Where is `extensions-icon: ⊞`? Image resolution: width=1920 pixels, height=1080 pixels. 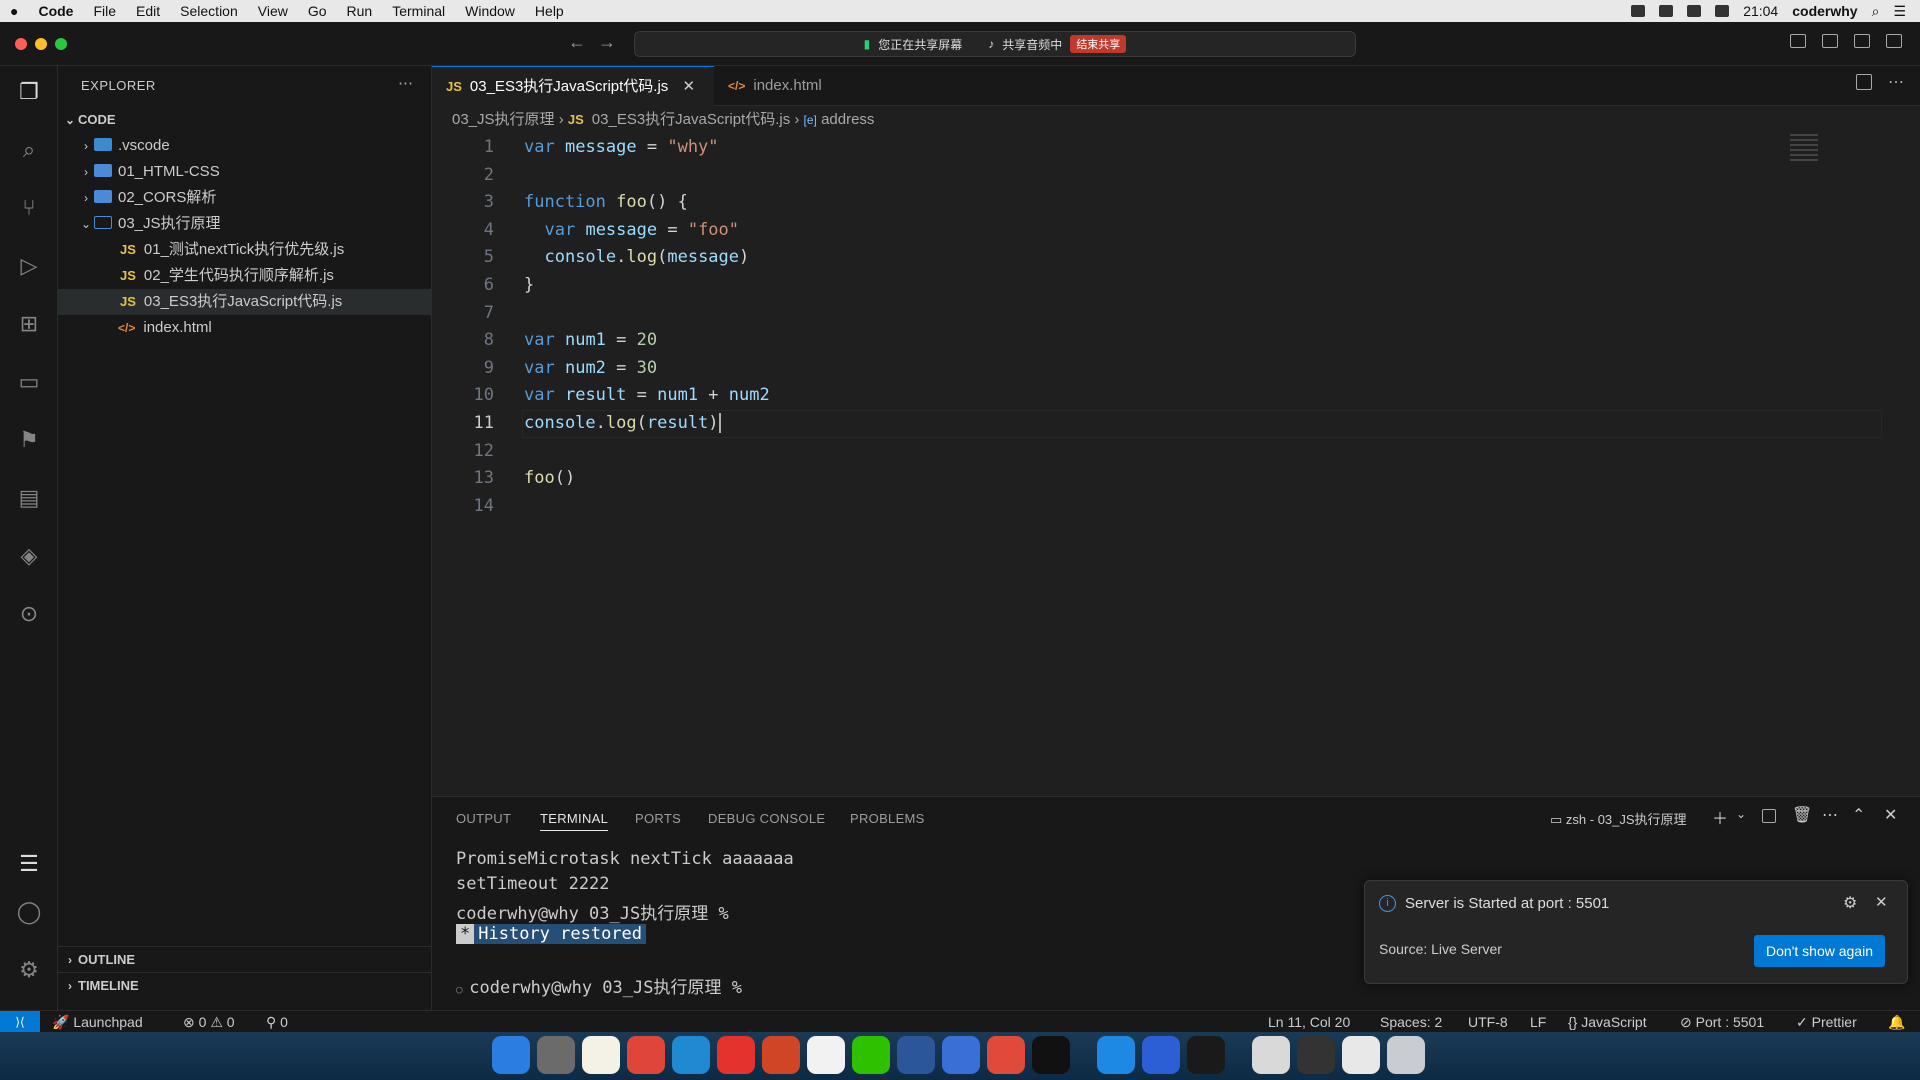 extensions-icon: ⊞ is located at coordinates (29, 324).